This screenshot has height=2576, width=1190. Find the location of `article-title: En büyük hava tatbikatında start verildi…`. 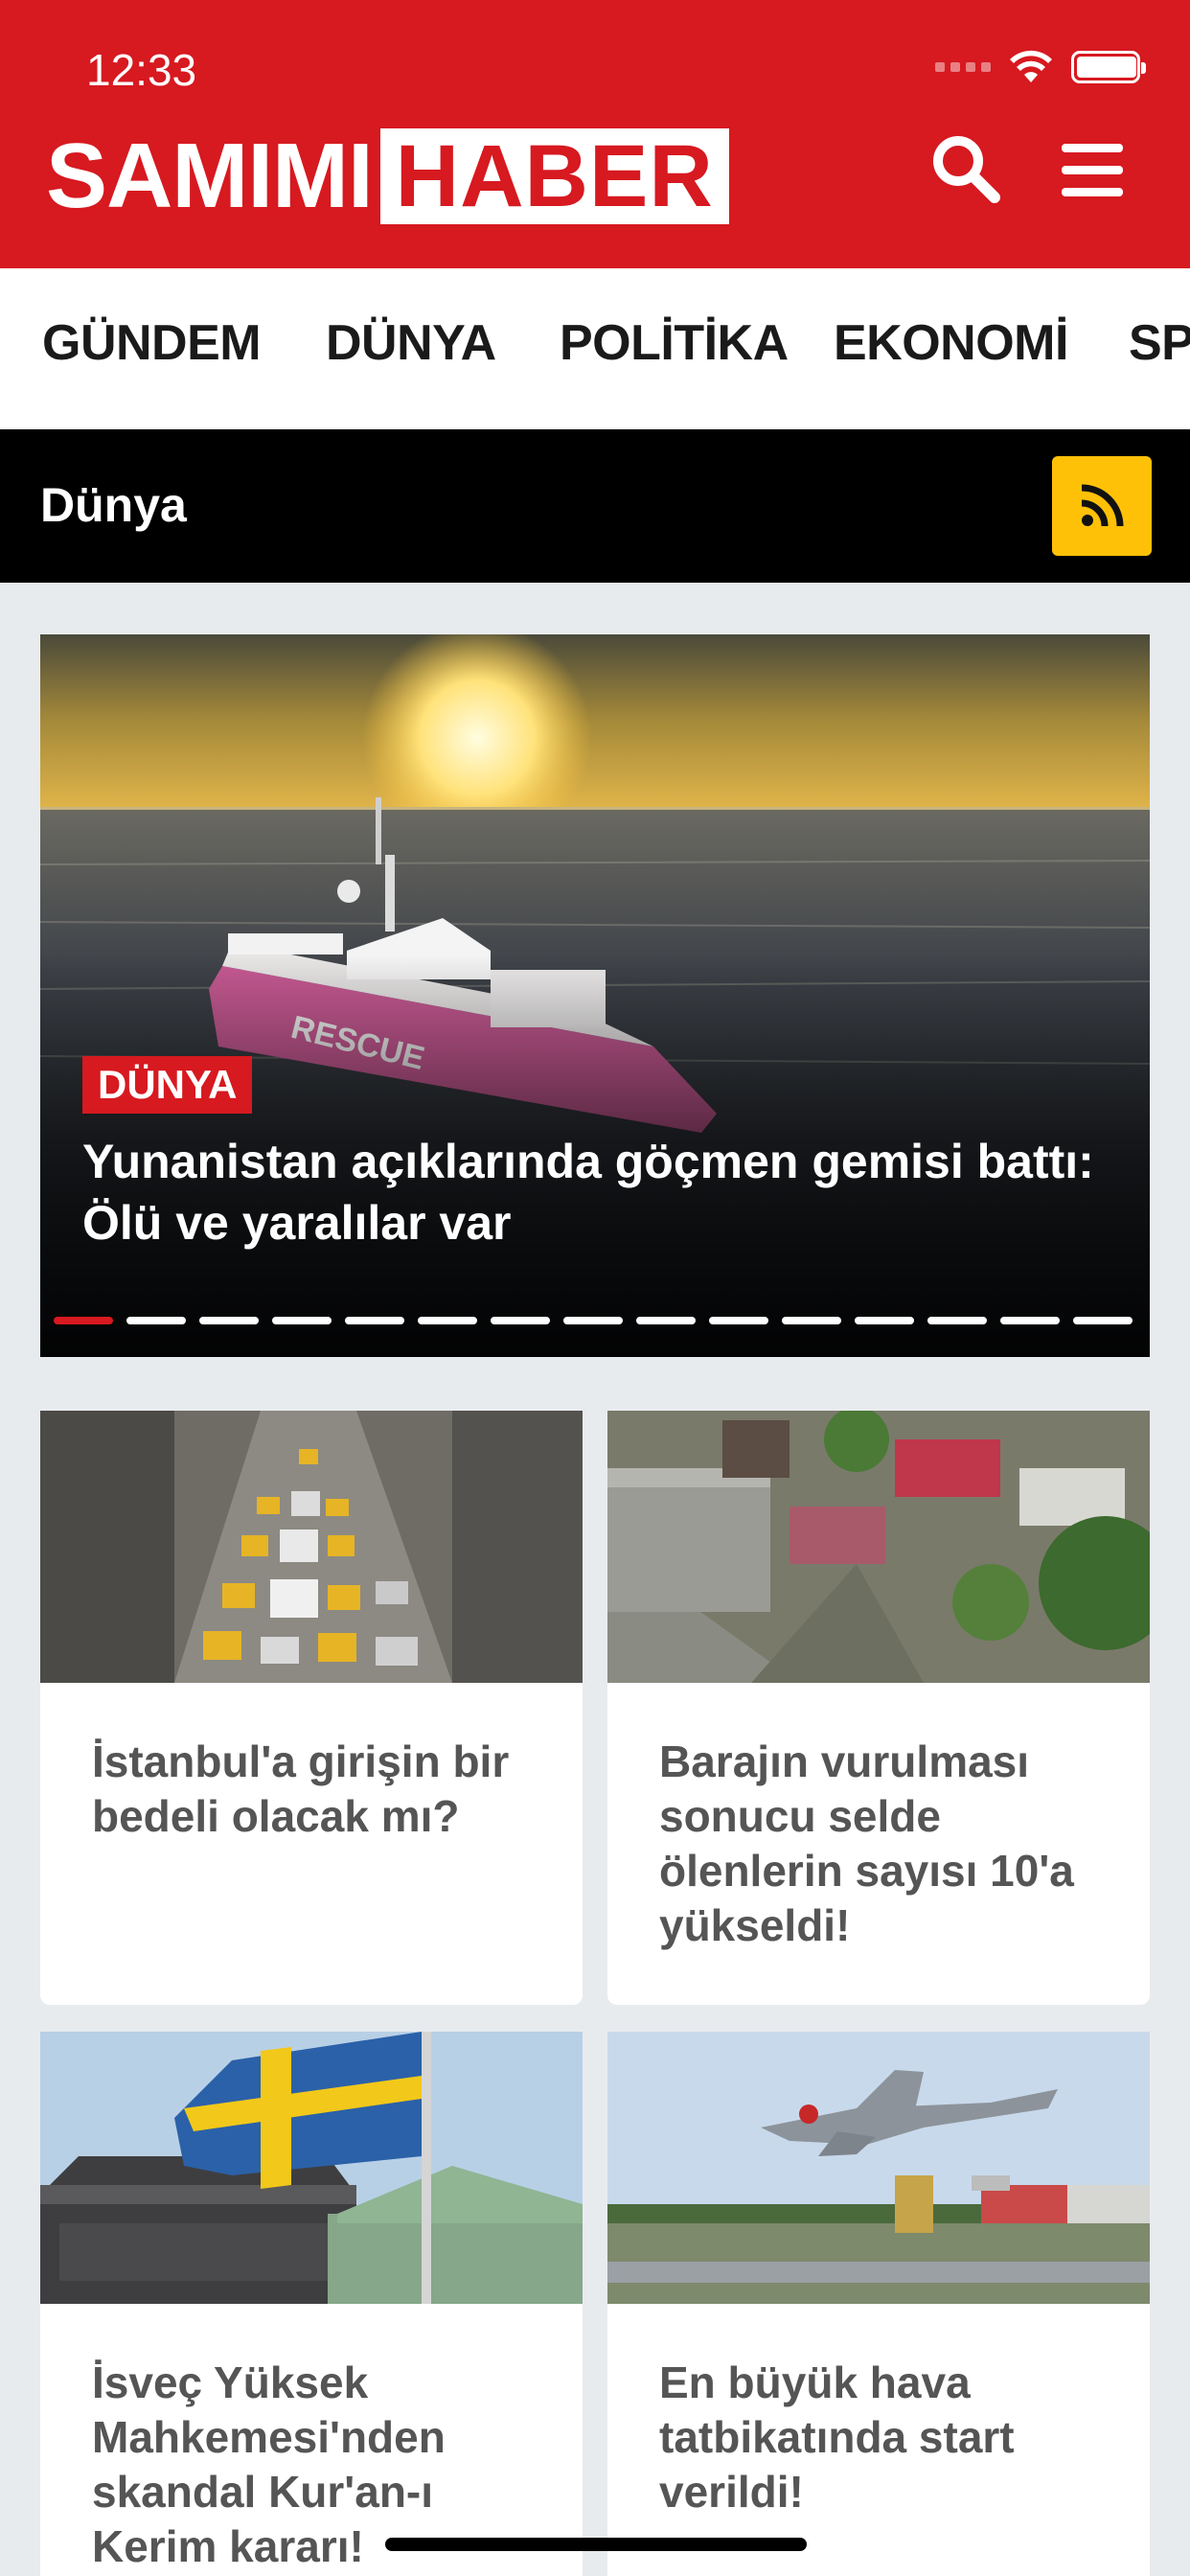

article-title: En büyük hava tatbikatında start verildi… is located at coordinates (889, 2437).